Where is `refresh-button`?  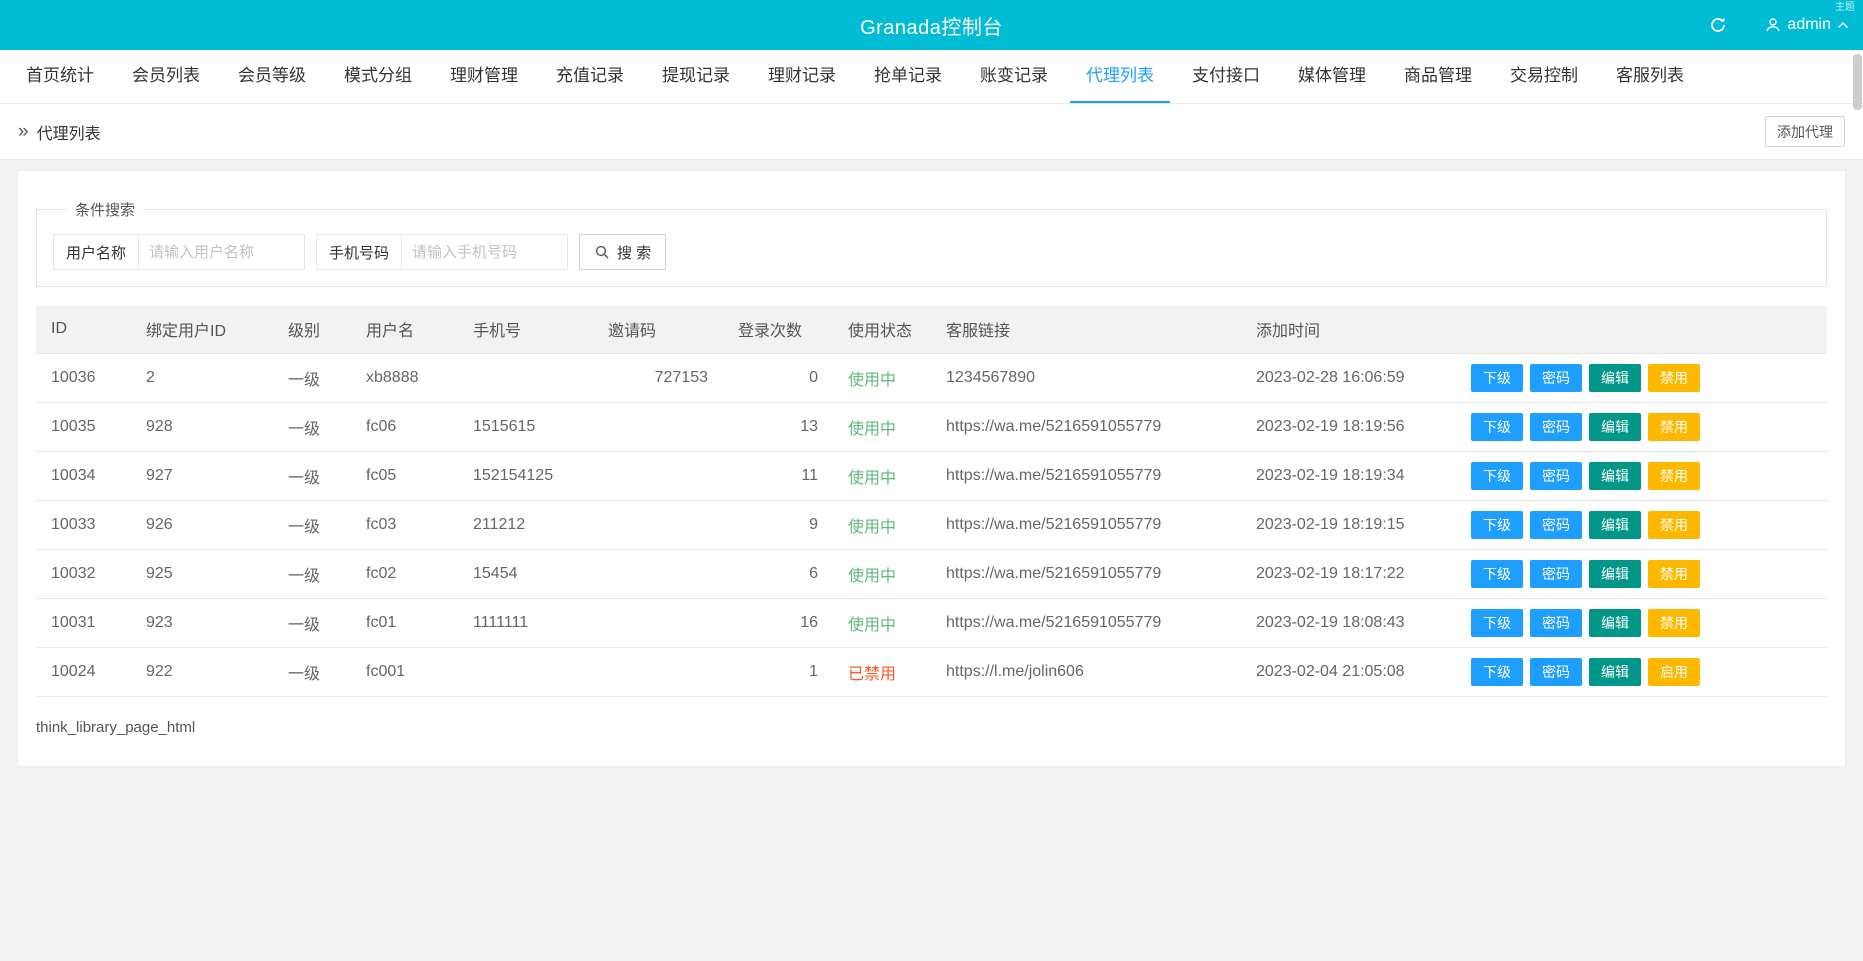
refresh-button is located at coordinates (1718, 25).